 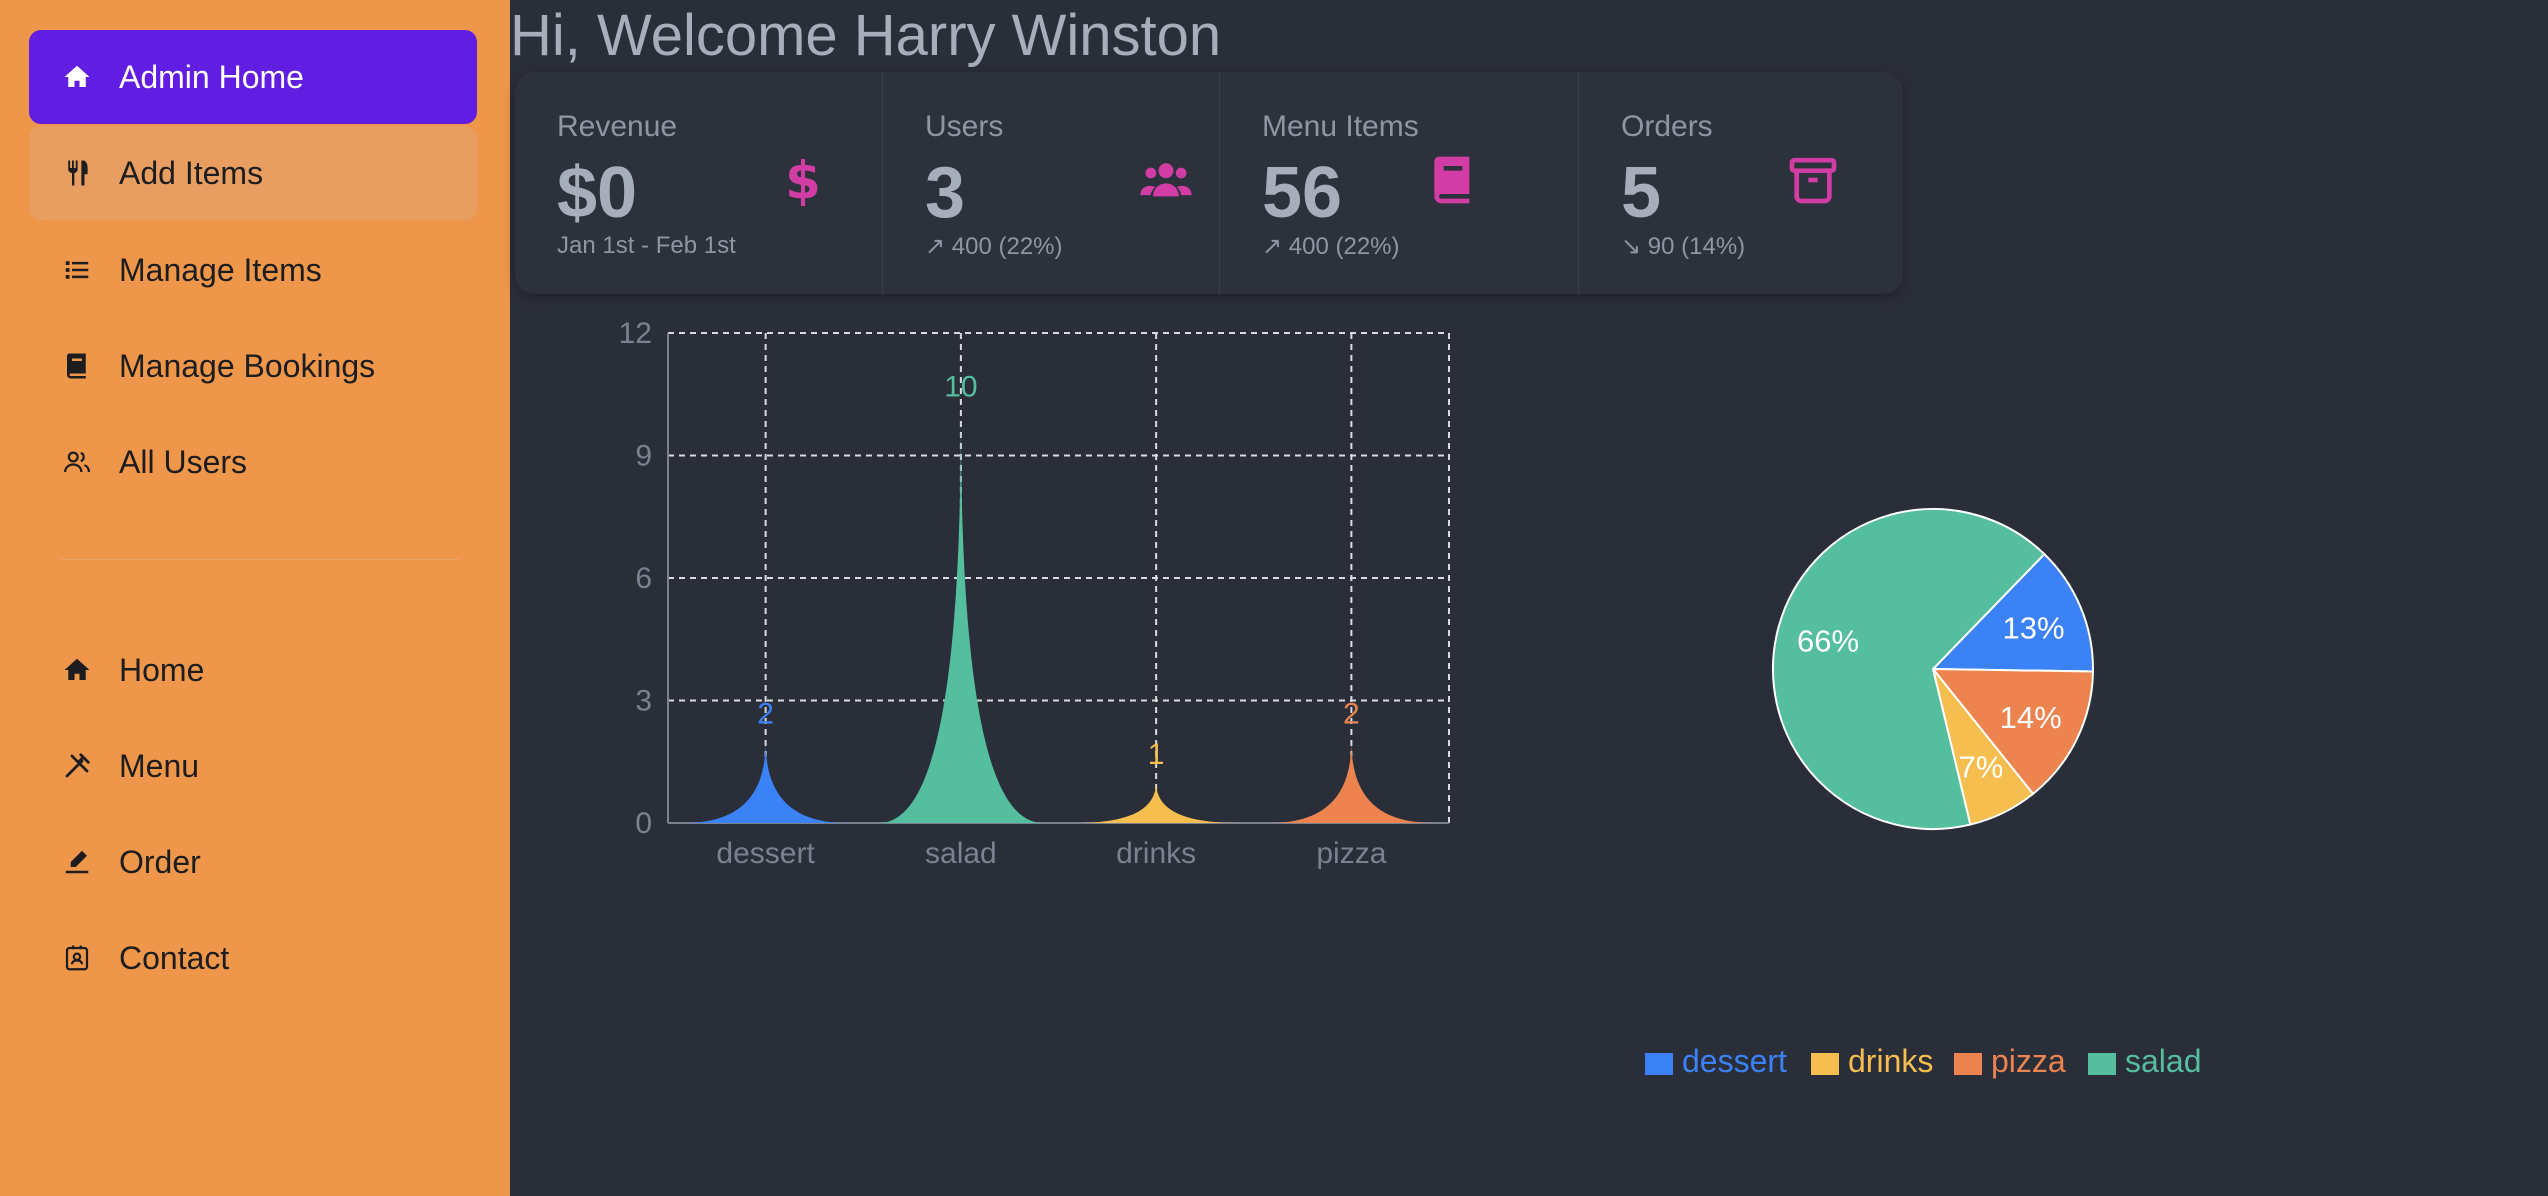 What do you see at coordinates (1659, 1064) in the screenshot?
I see `legend-swatch-dessert` at bounding box center [1659, 1064].